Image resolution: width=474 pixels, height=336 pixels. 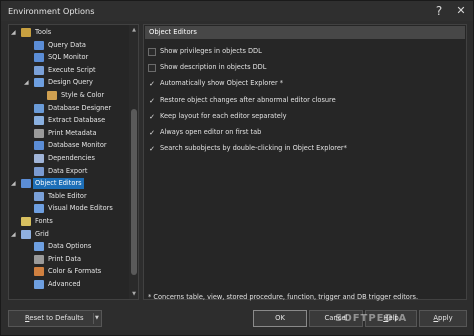 What do you see at coordinates (443, 318) in the screenshot?
I see `apply-button: Apply` at bounding box center [443, 318].